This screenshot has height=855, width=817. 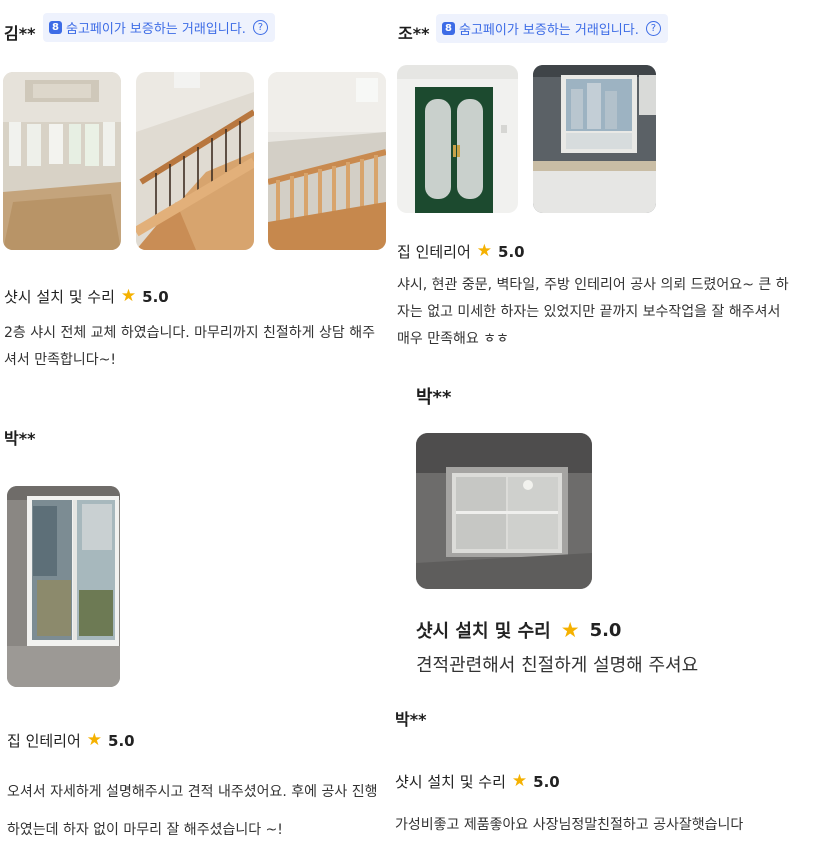 What do you see at coordinates (327, 161) in the screenshot?
I see `review-photo-upper-floor-railing` at bounding box center [327, 161].